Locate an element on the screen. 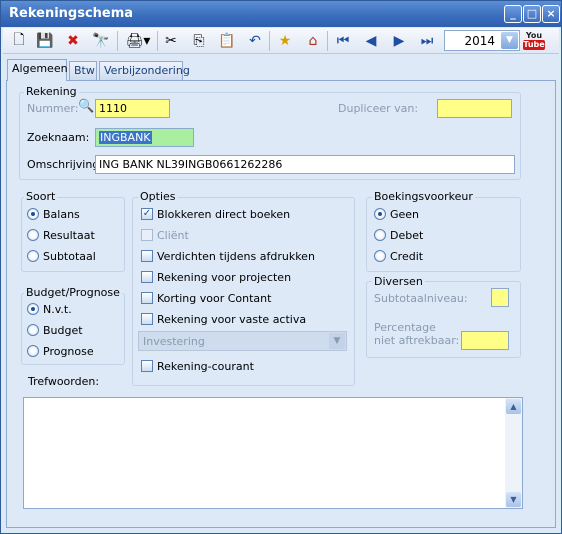  investering-select: Investering ▼ is located at coordinates (242, 341).